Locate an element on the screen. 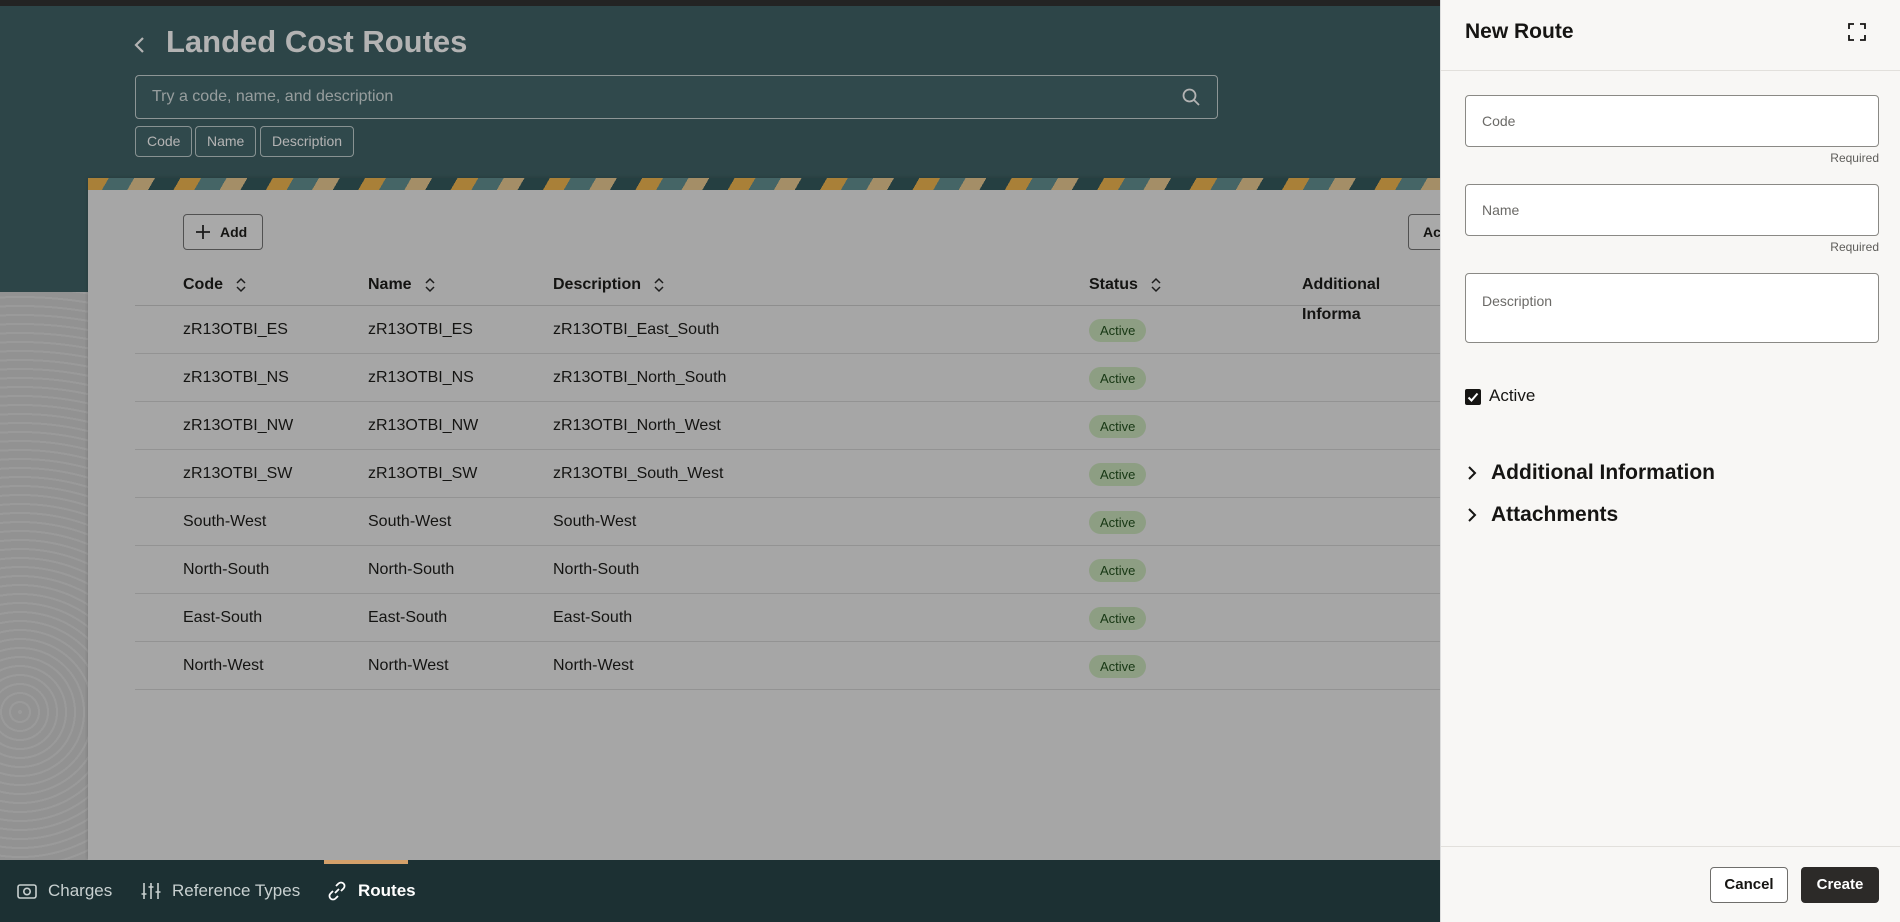 This screenshot has width=1900, height=922. checkmark-icon is located at coordinates (1473, 397).